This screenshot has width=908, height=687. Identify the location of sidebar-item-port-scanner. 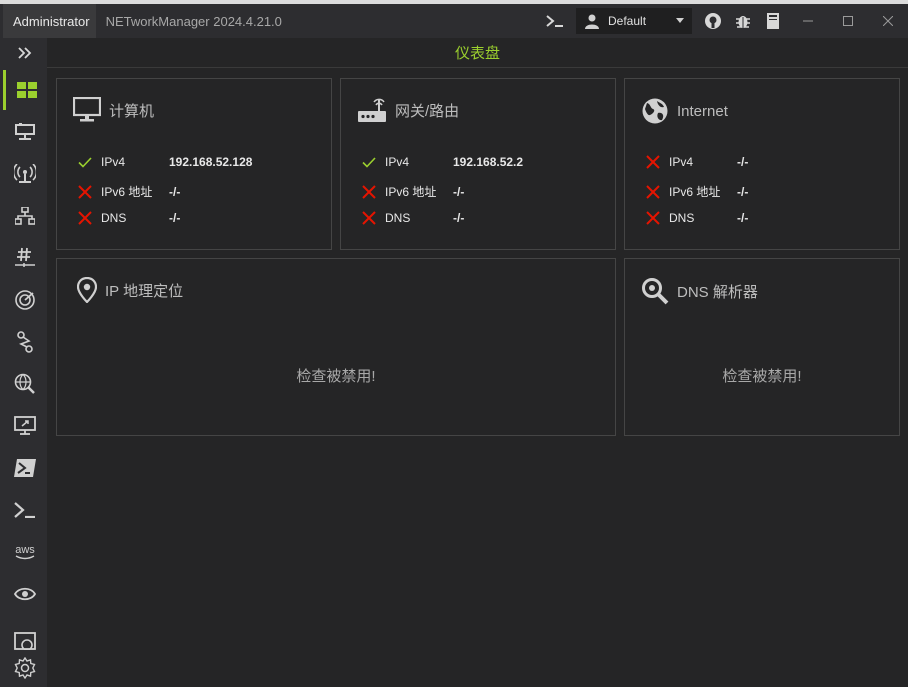
(25, 300).